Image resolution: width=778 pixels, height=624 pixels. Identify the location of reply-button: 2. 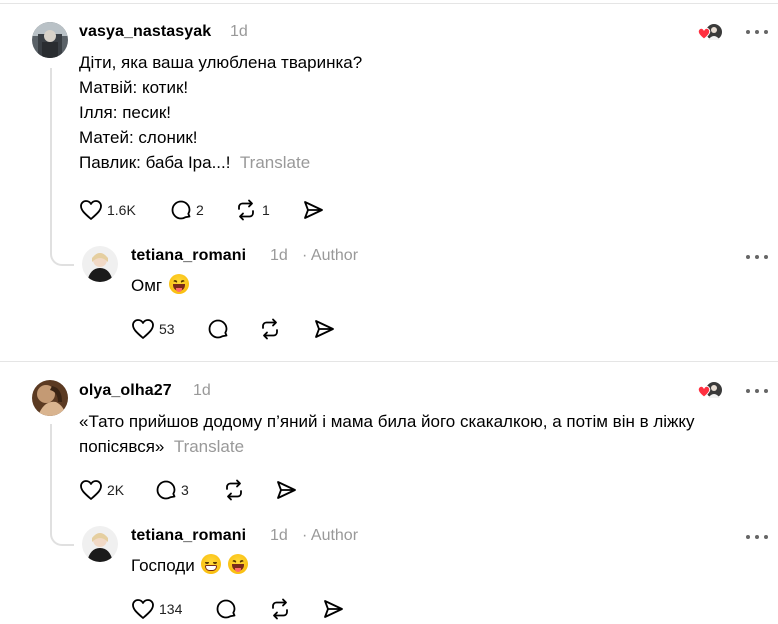
(187, 210).